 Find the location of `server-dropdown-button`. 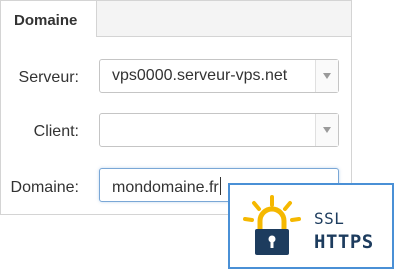

server-dropdown-button is located at coordinates (326, 76).